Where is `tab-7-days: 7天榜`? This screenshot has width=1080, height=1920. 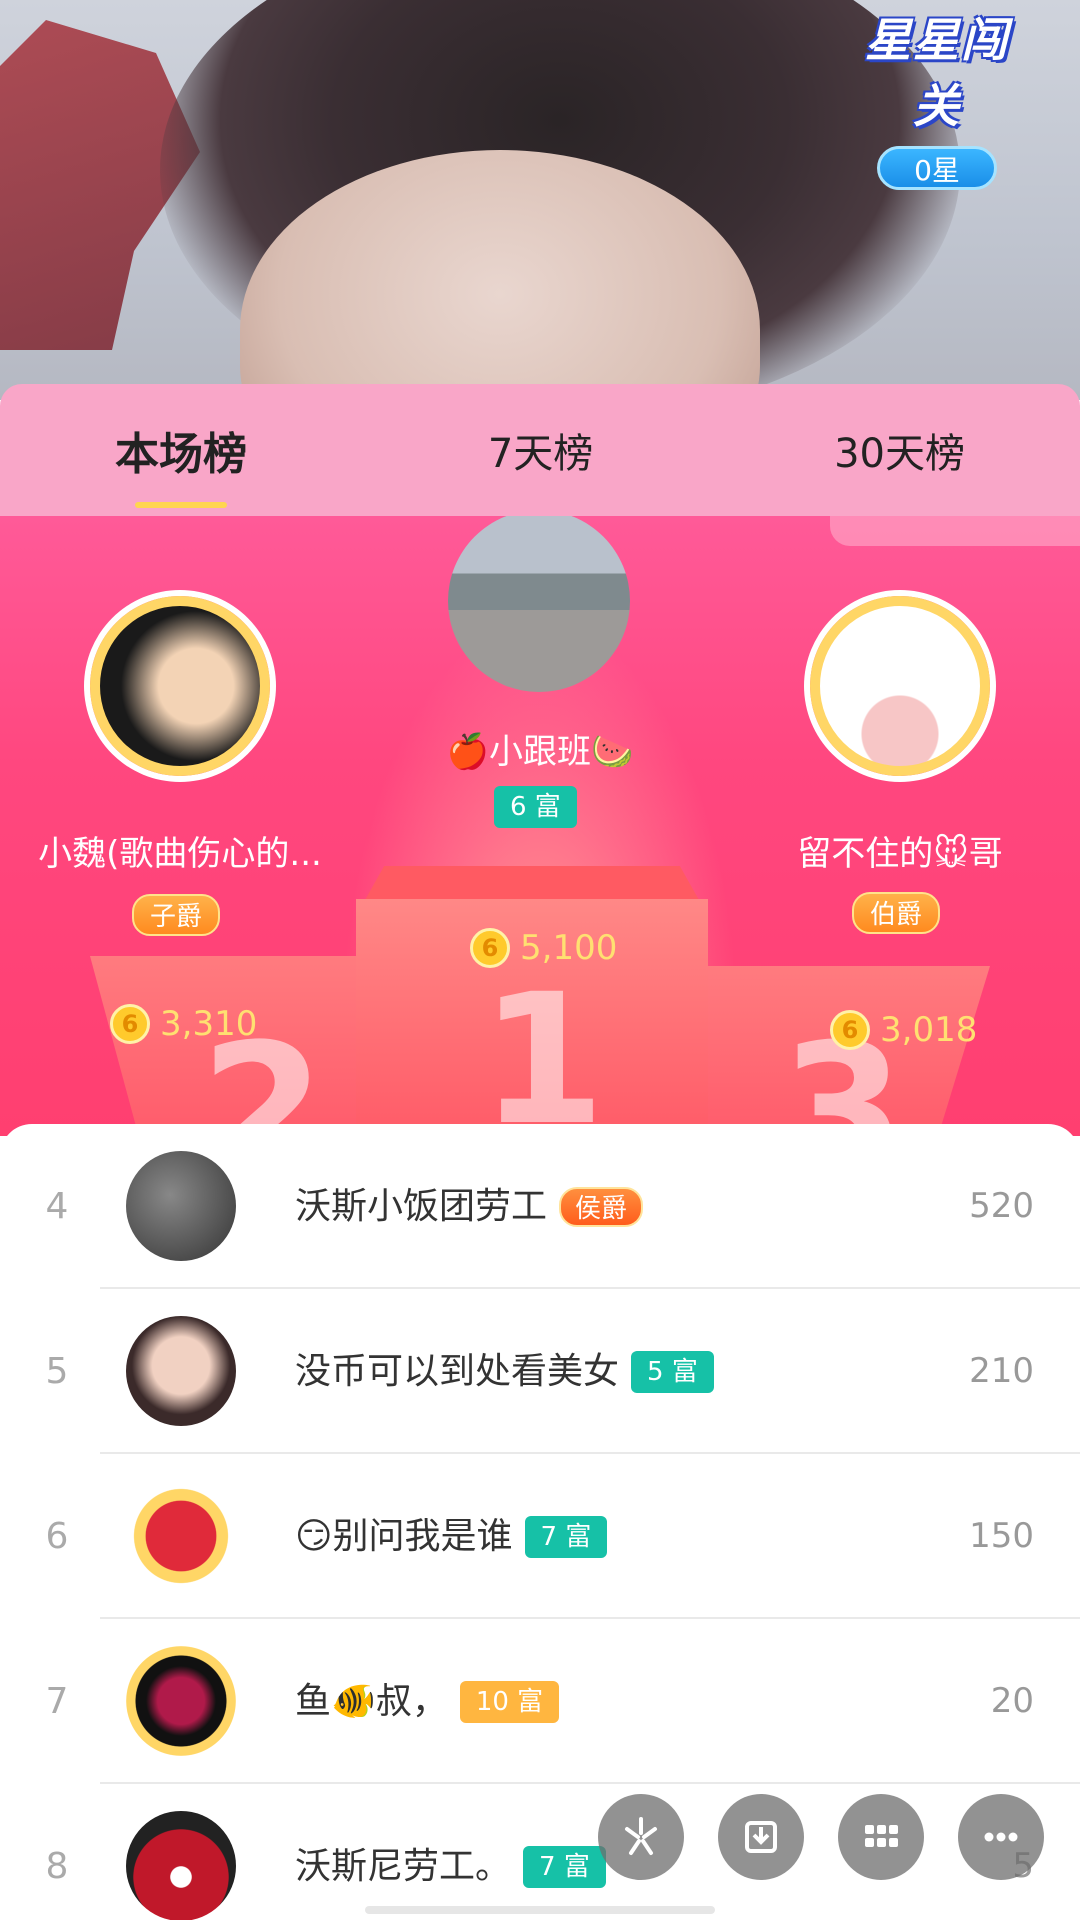
tab-7-days: 7天榜 is located at coordinates (540, 450).